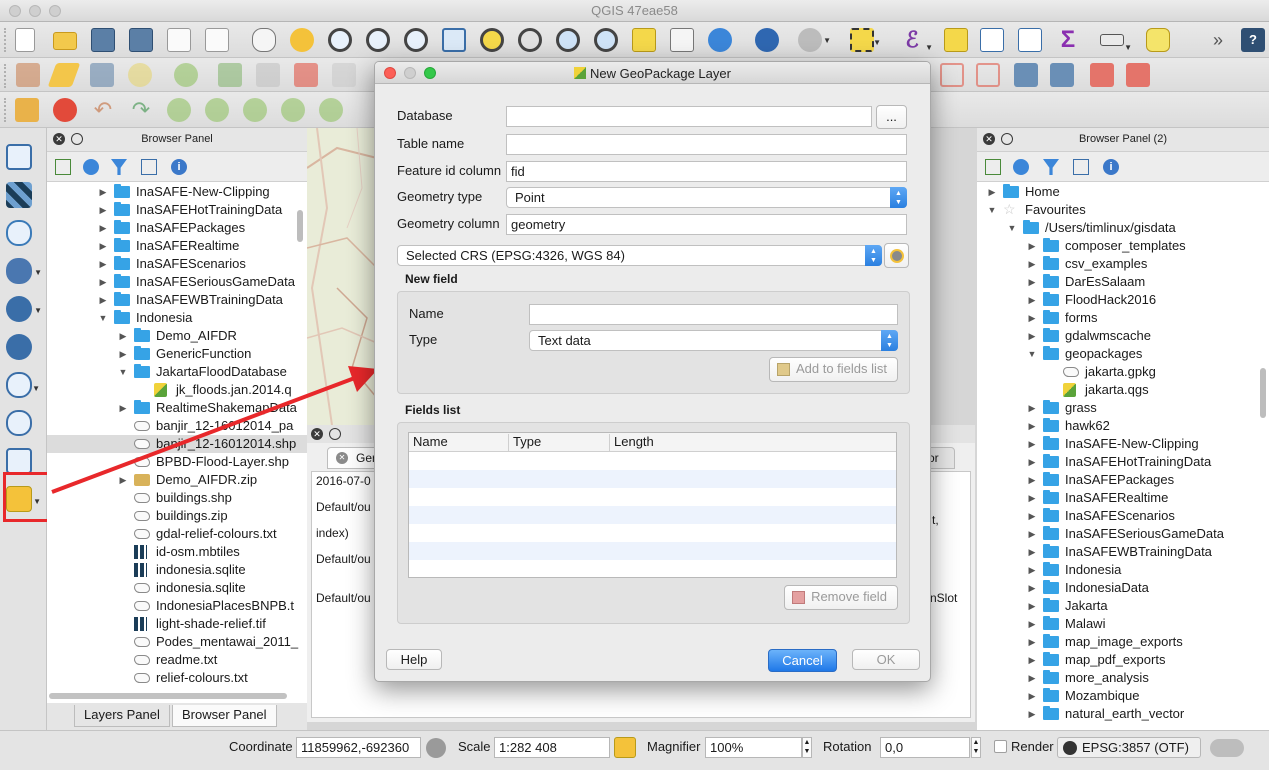 The height and width of the screenshot is (770, 1269). Describe the element at coordinates (19, 195) in the screenshot. I see `add-raster-layer-icon` at that location.